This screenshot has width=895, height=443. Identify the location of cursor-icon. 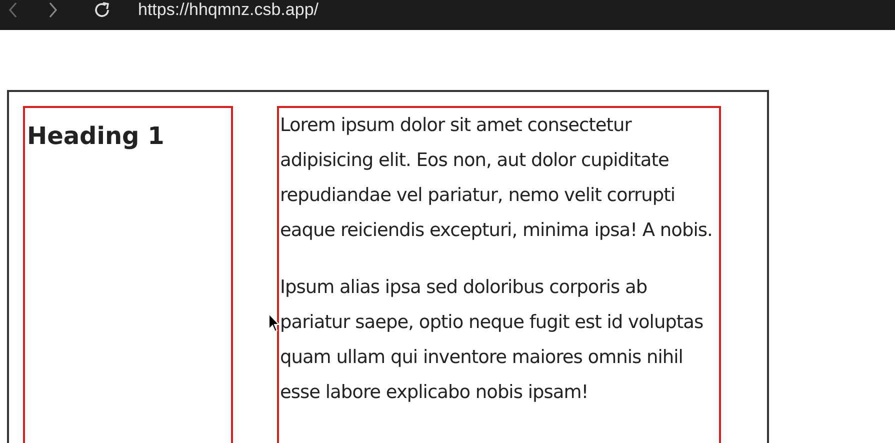
(274, 323).